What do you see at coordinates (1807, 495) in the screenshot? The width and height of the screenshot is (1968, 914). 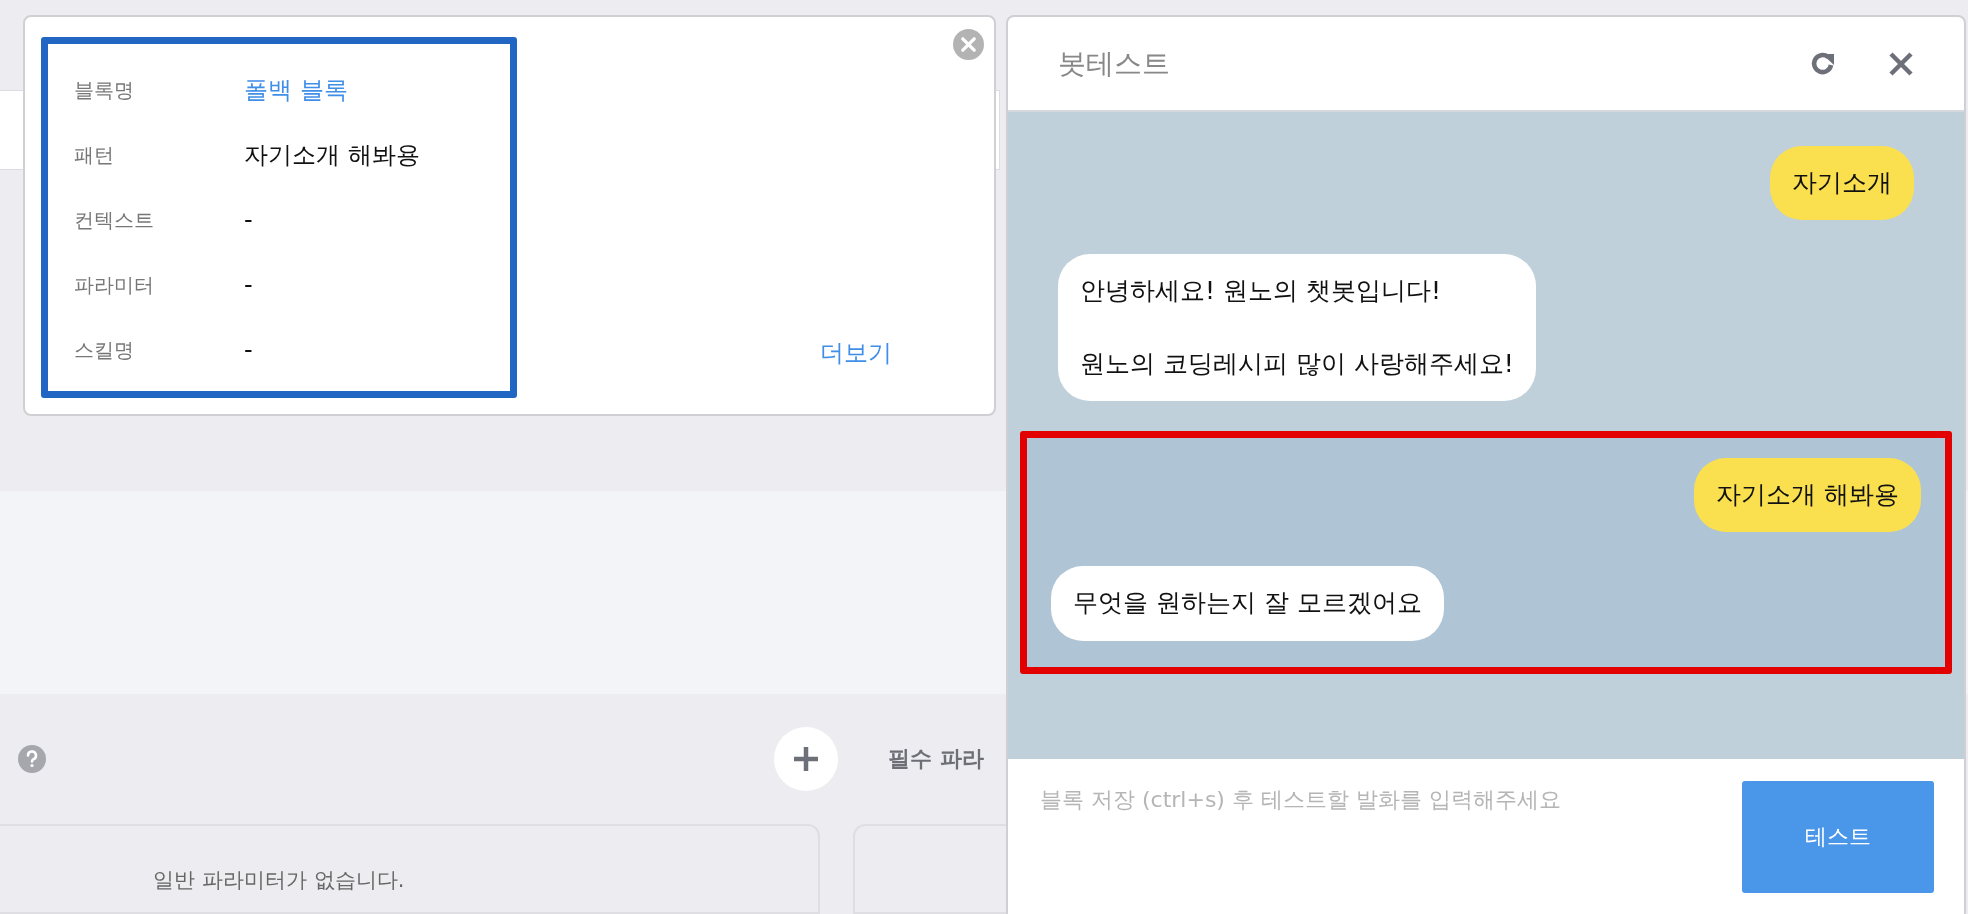 I see `chat-bubble: 자기소개 해봐용` at bounding box center [1807, 495].